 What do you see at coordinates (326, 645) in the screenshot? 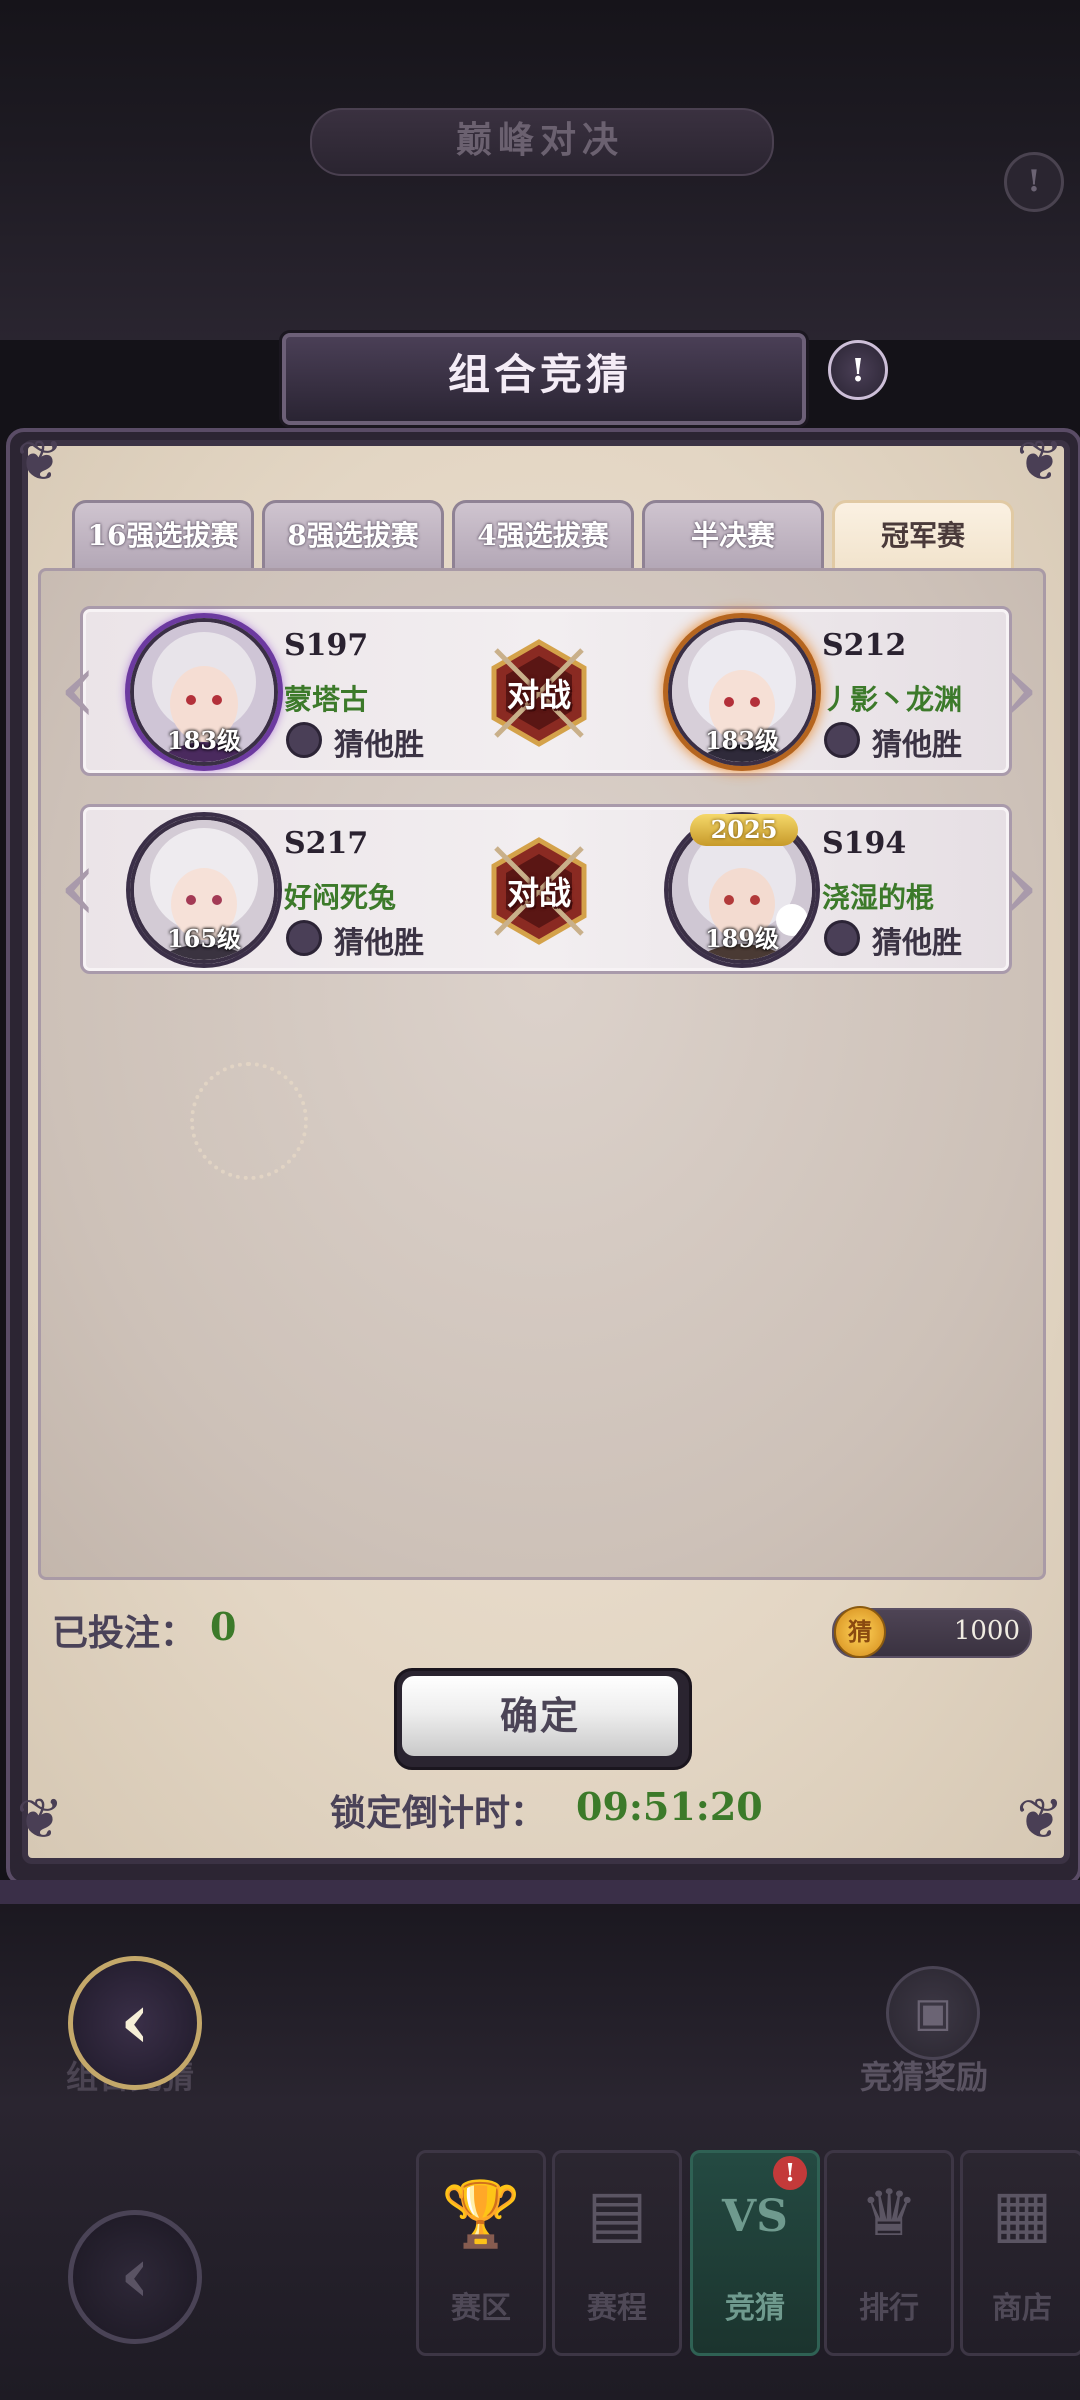
I see `player-server: S197` at bounding box center [326, 645].